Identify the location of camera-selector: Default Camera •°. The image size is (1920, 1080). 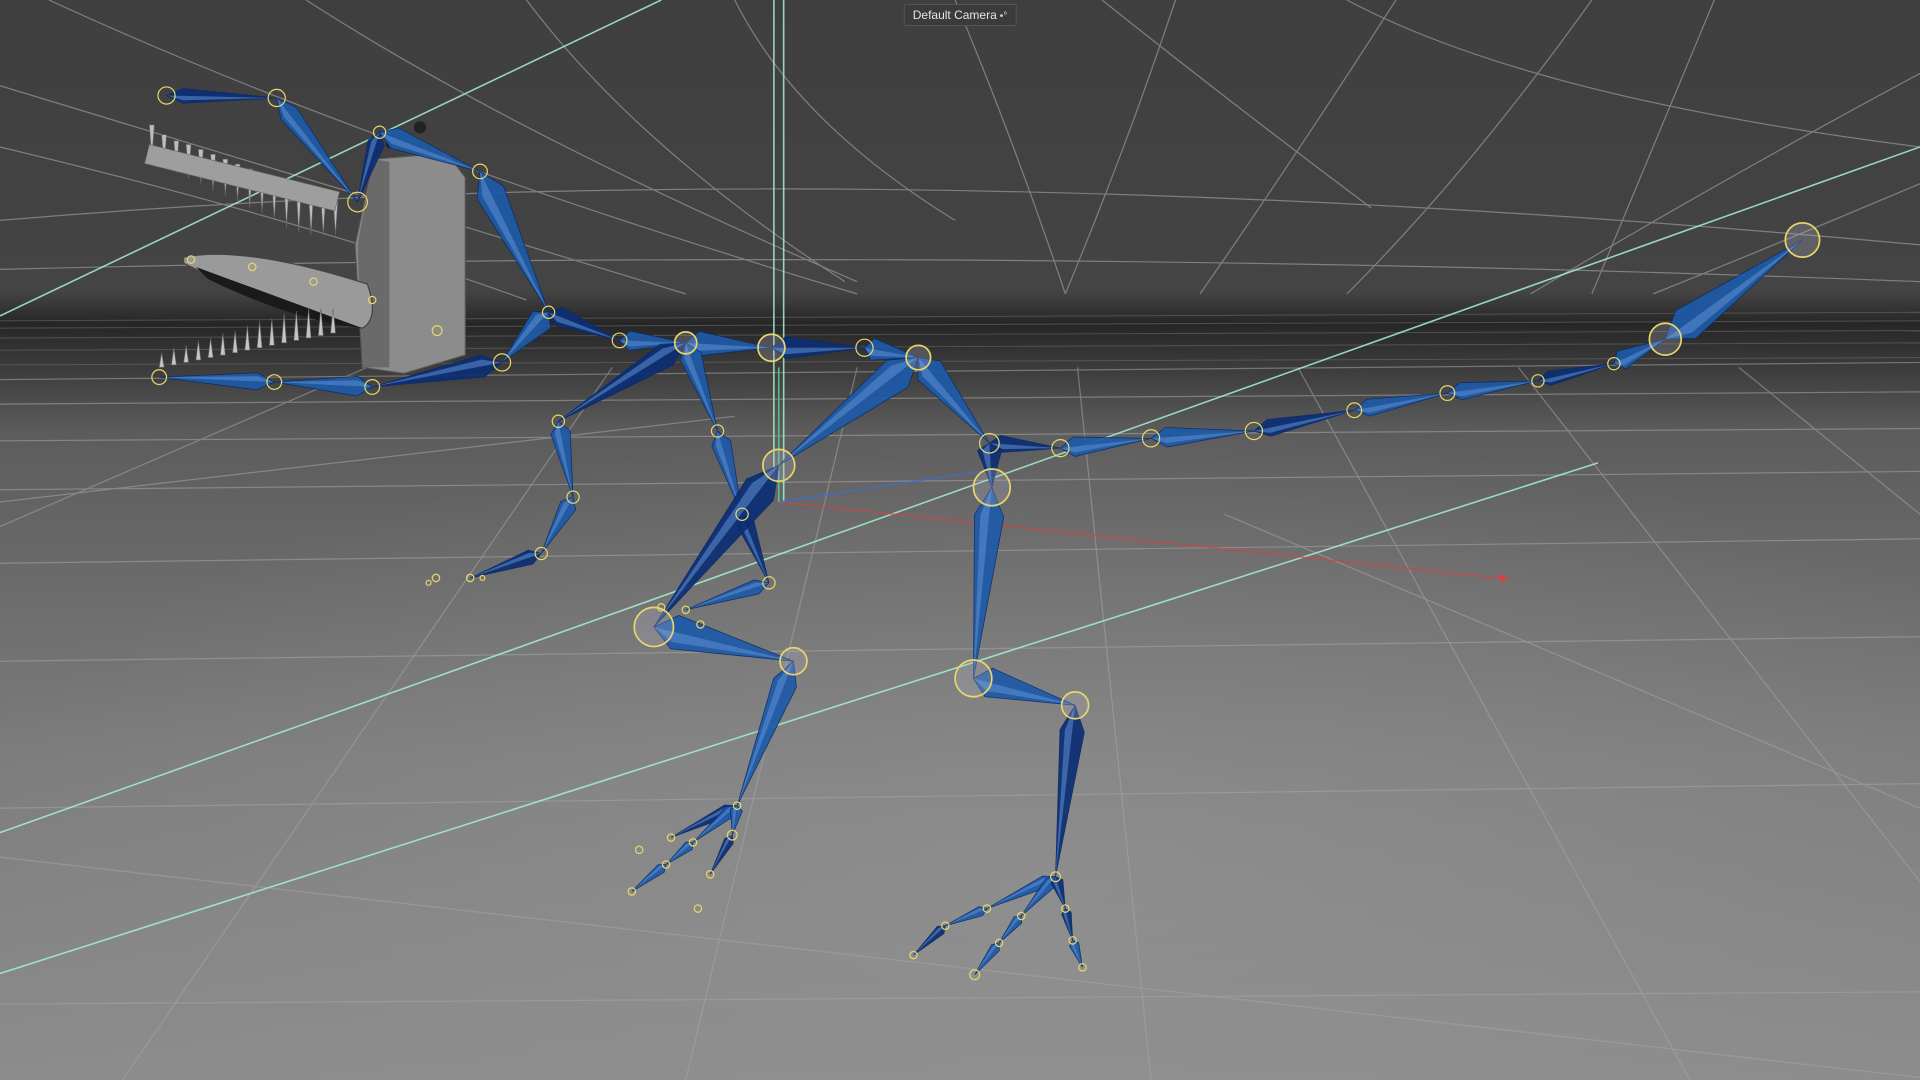
(960, 15).